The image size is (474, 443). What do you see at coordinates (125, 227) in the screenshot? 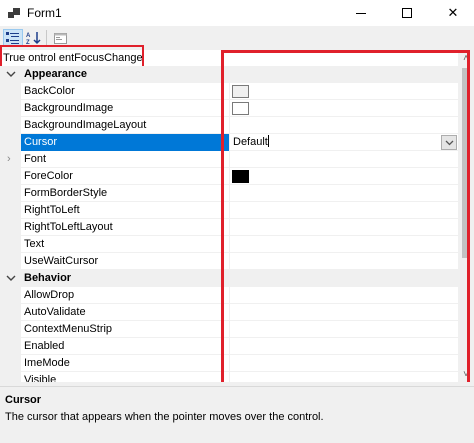
I see `property-name: RightToLeftLayout` at bounding box center [125, 227].